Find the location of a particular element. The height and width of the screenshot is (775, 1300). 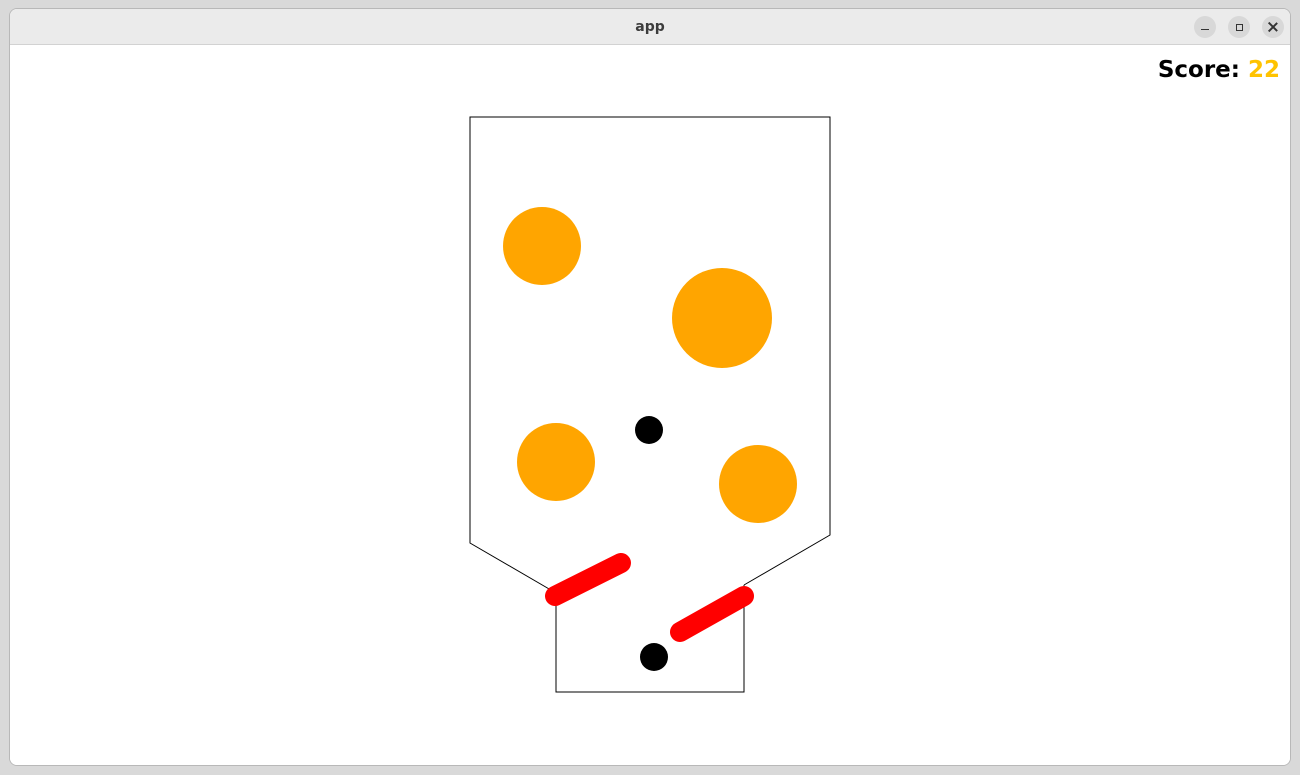

minimize-icon is located at coordinates (1205, 29).